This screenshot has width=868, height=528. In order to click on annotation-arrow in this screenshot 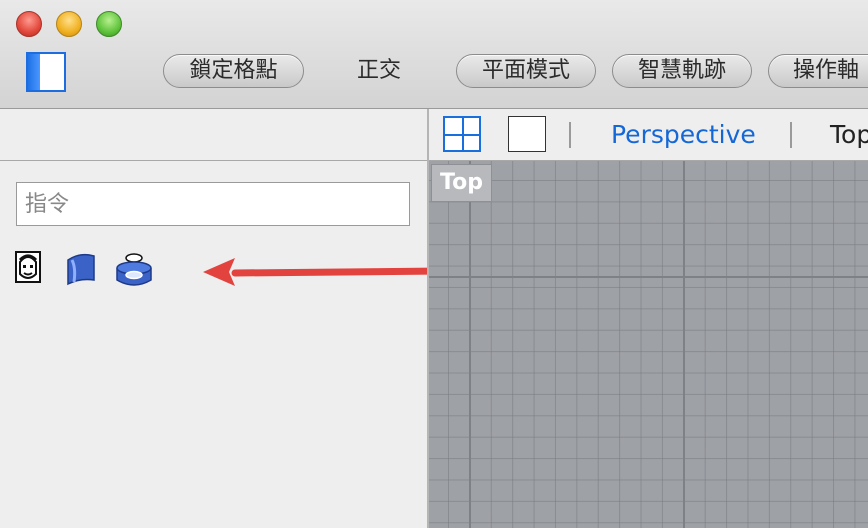, I will do `click(325, 272)`.